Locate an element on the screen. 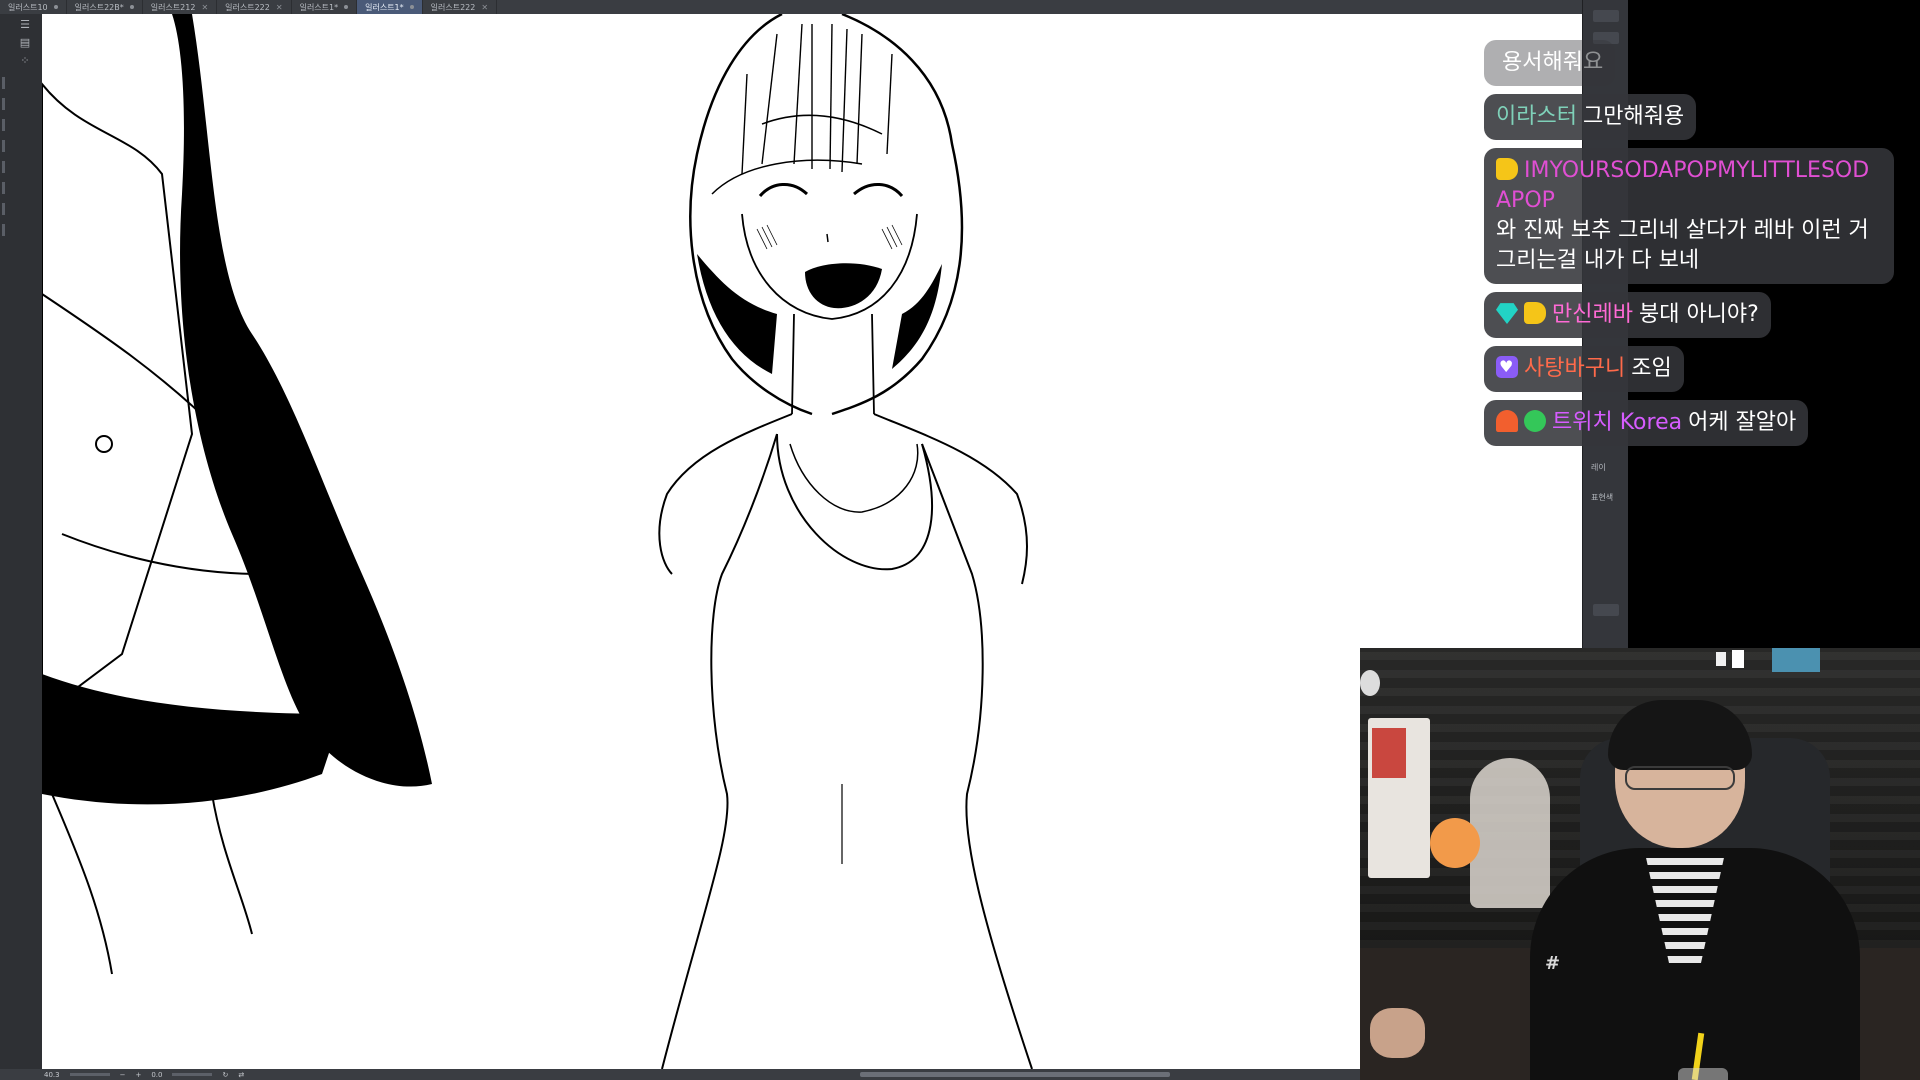 This screenshot has width=1920, height=1080. menu-icon: ☰ is located at coordinates (25, 25).